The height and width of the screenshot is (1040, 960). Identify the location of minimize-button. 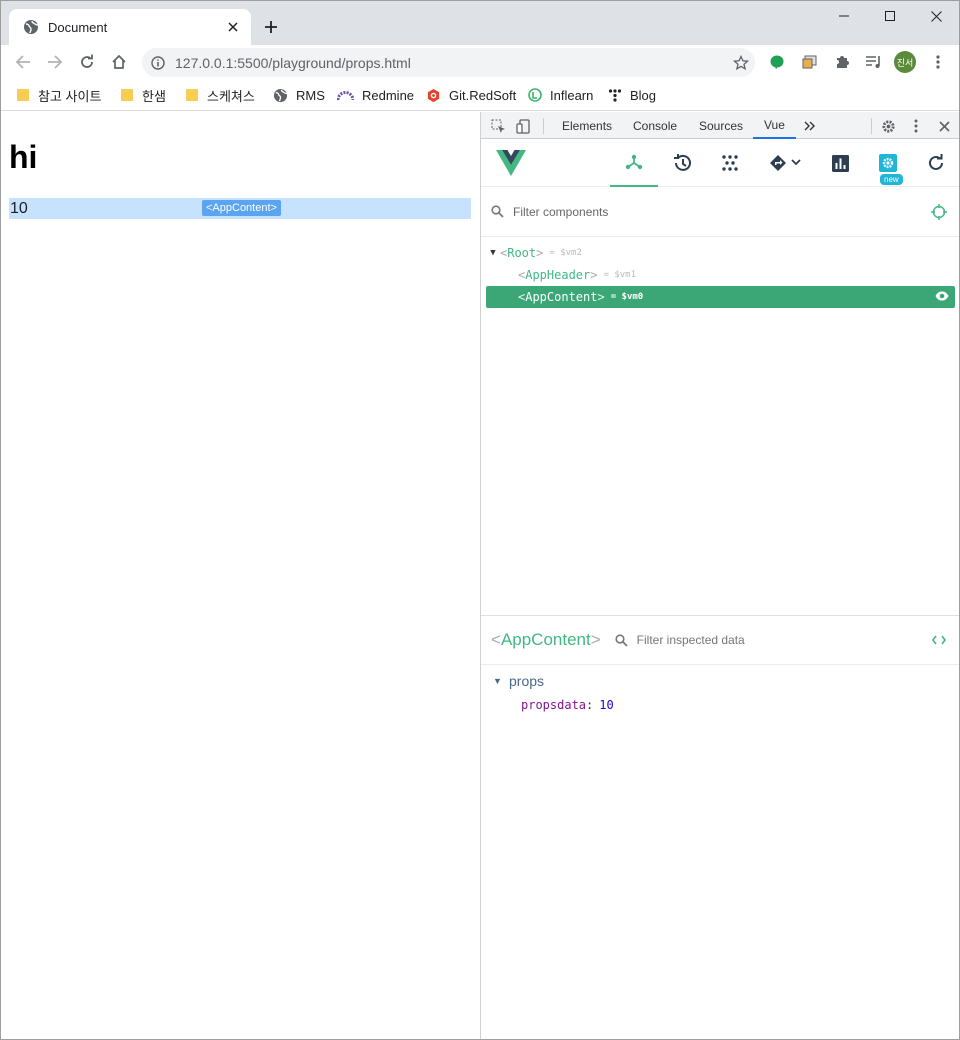
(844, 16).